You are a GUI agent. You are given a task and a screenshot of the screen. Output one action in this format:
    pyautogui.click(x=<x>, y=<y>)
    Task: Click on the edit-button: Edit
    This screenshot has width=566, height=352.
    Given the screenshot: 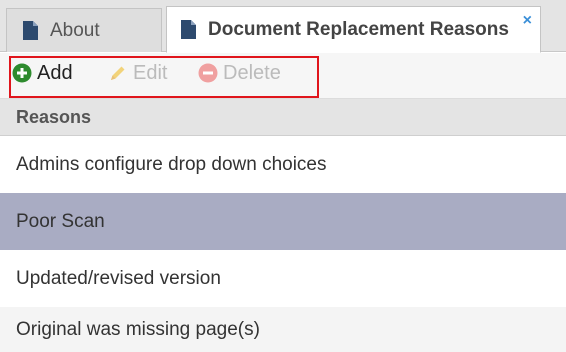 What is the action you would take?
    pyautogui.click(x=137, y=73)
    